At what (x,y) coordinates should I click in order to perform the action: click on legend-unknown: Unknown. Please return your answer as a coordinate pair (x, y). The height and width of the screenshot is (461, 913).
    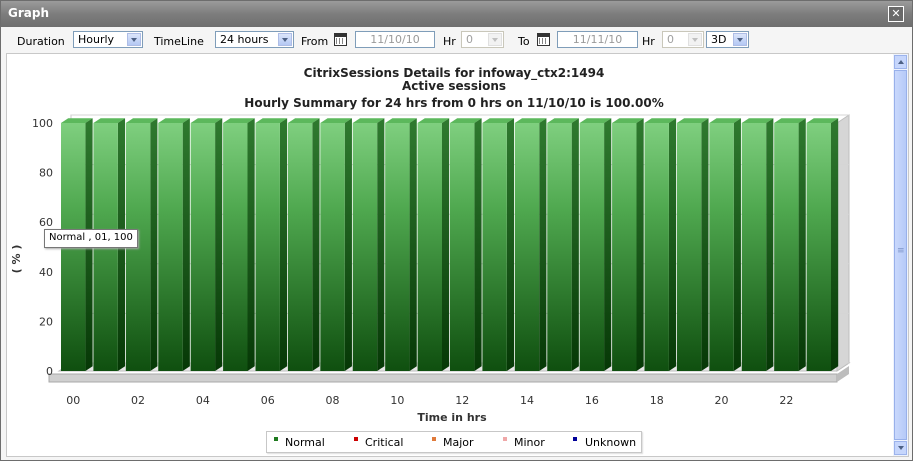
    Looking at the image, I should click on (610, 442).